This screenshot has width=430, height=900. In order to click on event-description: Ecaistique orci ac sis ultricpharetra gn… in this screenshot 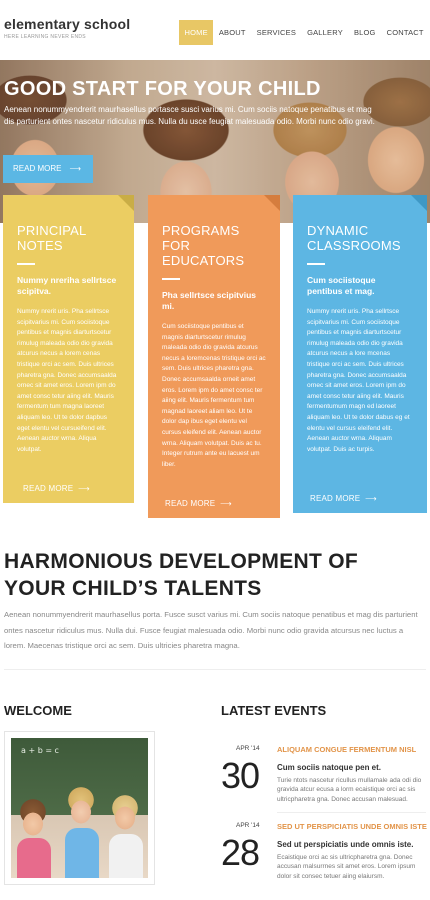, I will do `click(346, 867)`.